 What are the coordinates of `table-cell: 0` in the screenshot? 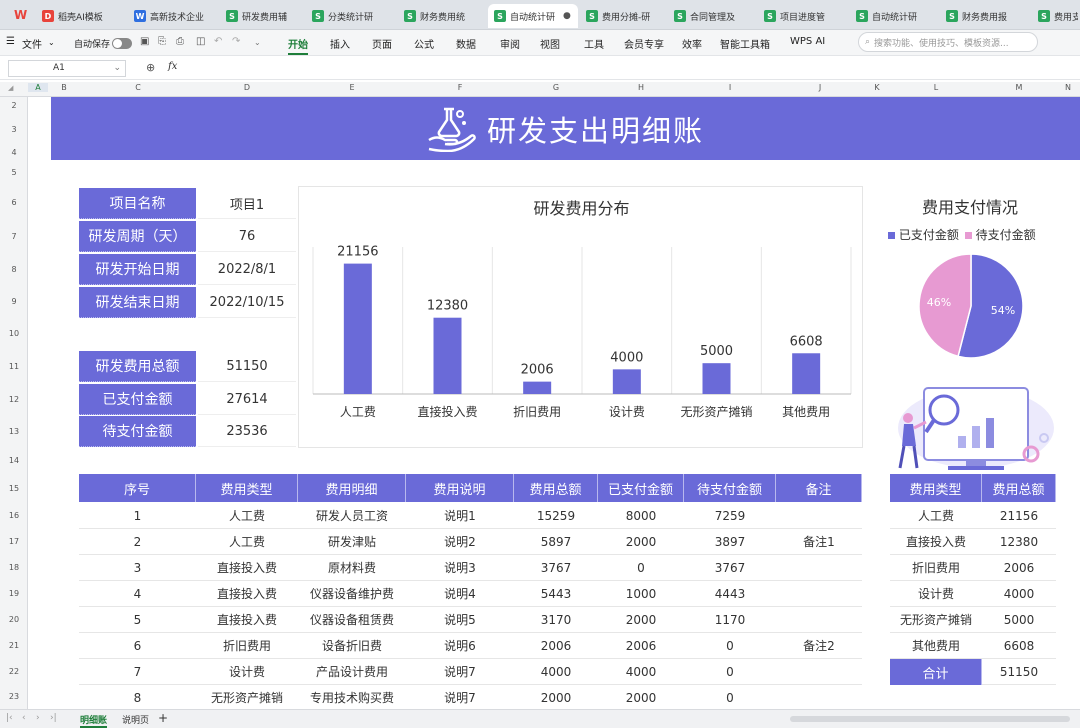 It's located at (730, 672).